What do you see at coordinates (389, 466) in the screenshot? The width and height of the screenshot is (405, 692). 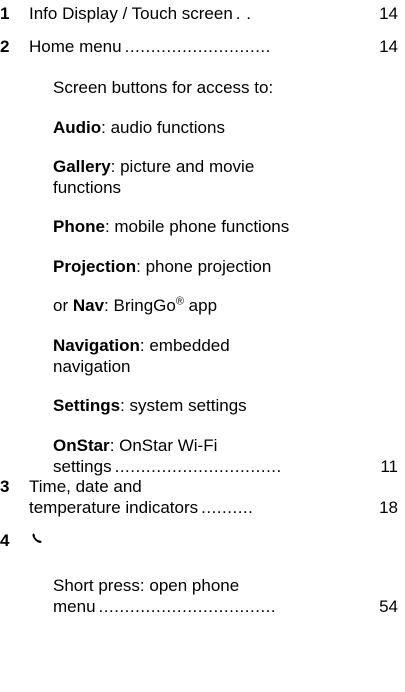 I see `page-reference: 11` at bounding box center [389, 466].